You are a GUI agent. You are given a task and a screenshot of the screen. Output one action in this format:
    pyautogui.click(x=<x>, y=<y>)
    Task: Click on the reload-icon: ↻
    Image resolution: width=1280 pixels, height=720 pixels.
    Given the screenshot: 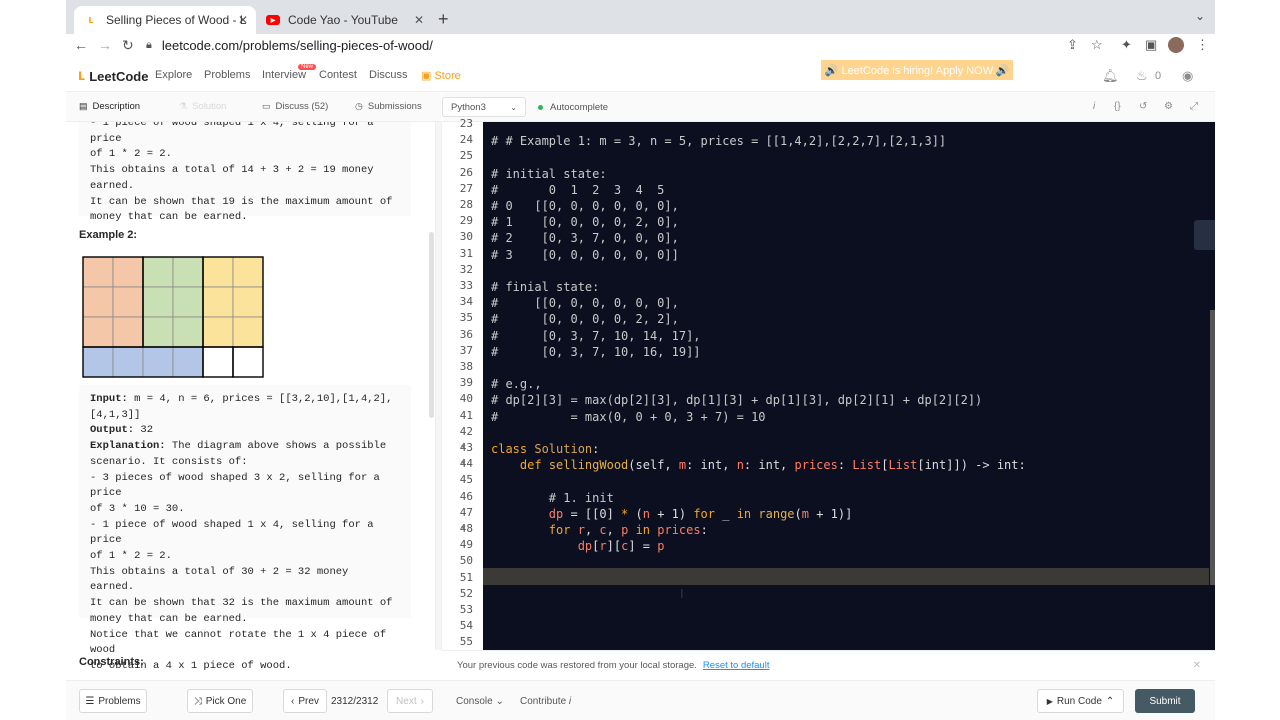 What is the action you would take?
    pyautogui.click(x=128, y=45)
    